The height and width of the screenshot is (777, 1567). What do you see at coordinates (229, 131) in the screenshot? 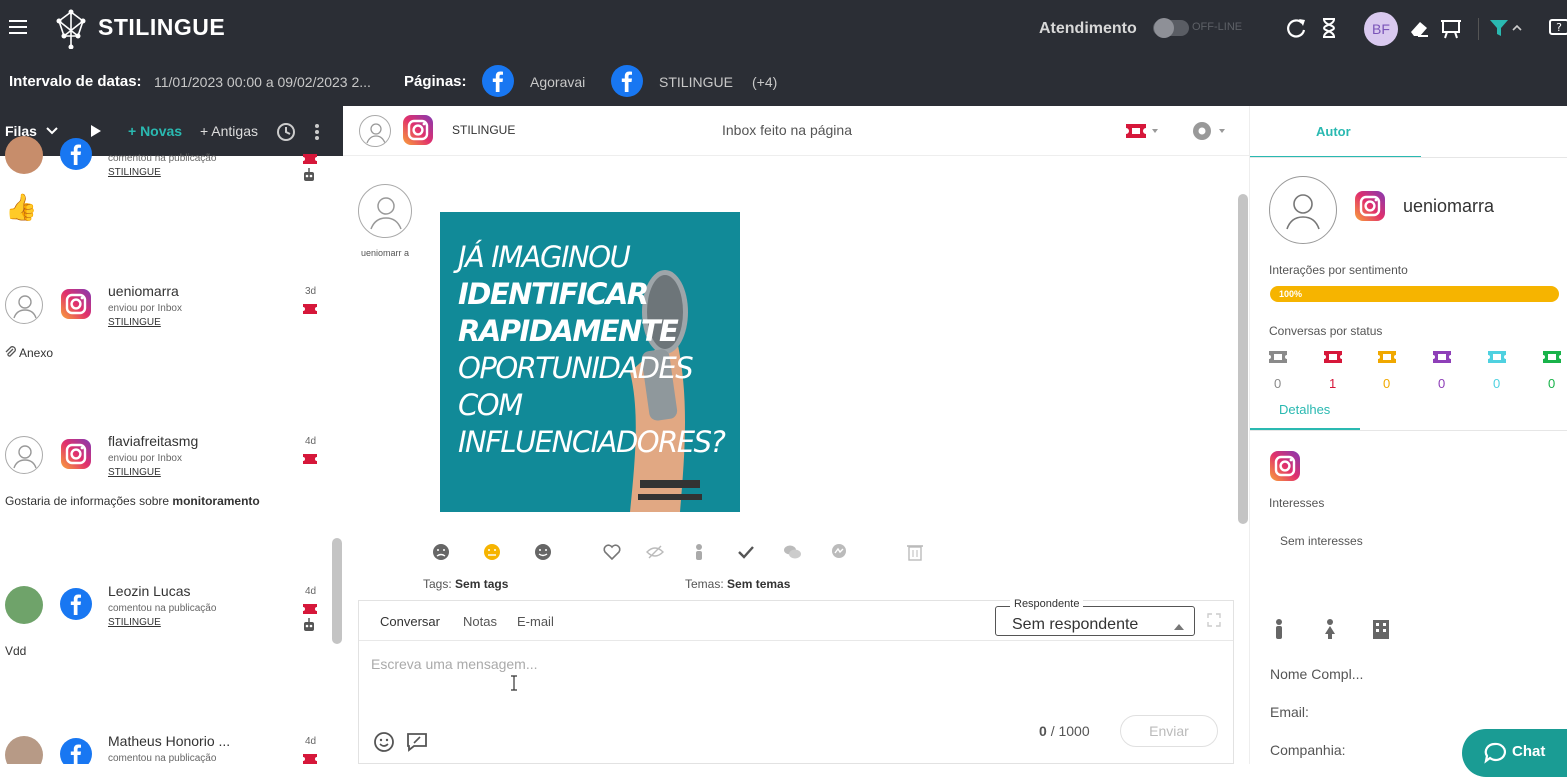
I see `old-conversations-button: + Antigas` at bounding box center [229, 131].